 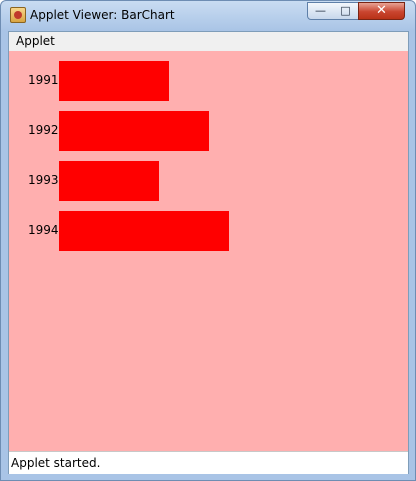 I want to click on bar-label: 1994, so click(x=43, y=230).